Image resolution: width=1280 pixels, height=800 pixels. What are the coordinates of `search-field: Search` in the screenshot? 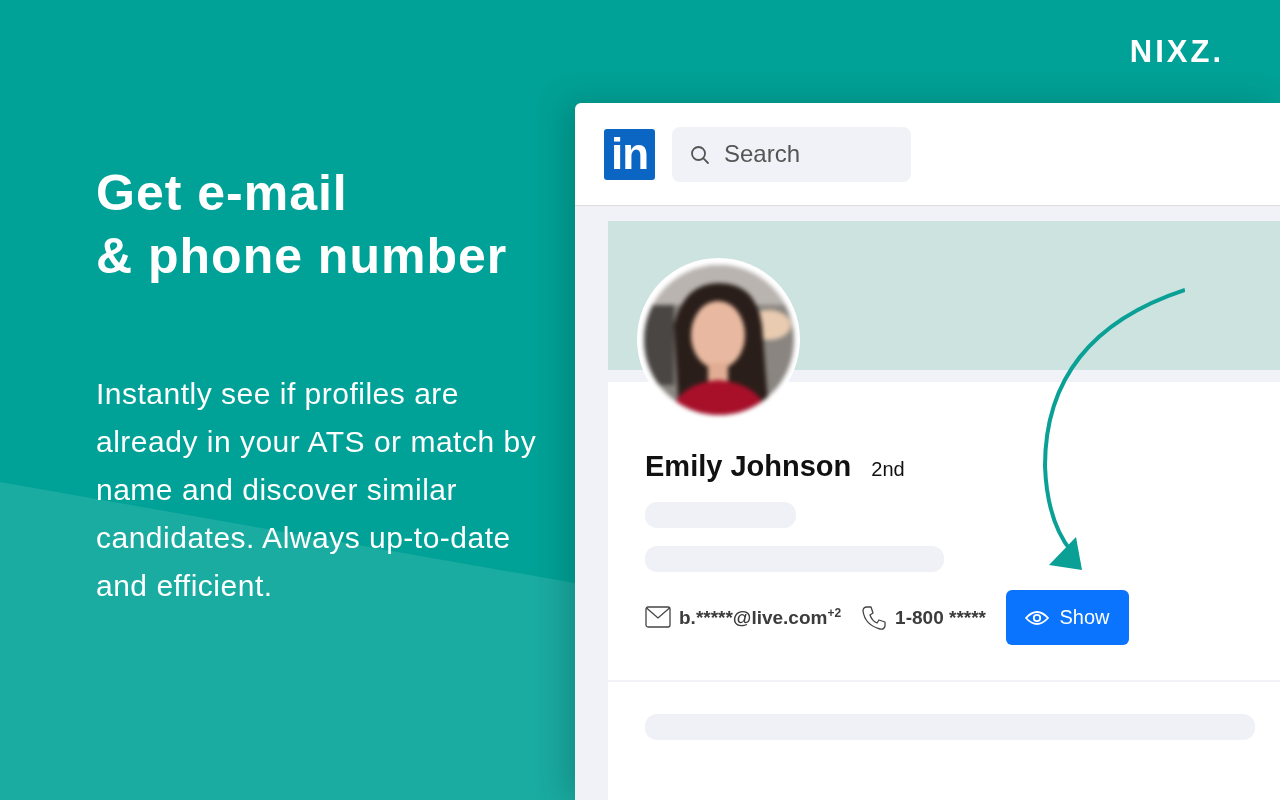 It's located at (791, 154).